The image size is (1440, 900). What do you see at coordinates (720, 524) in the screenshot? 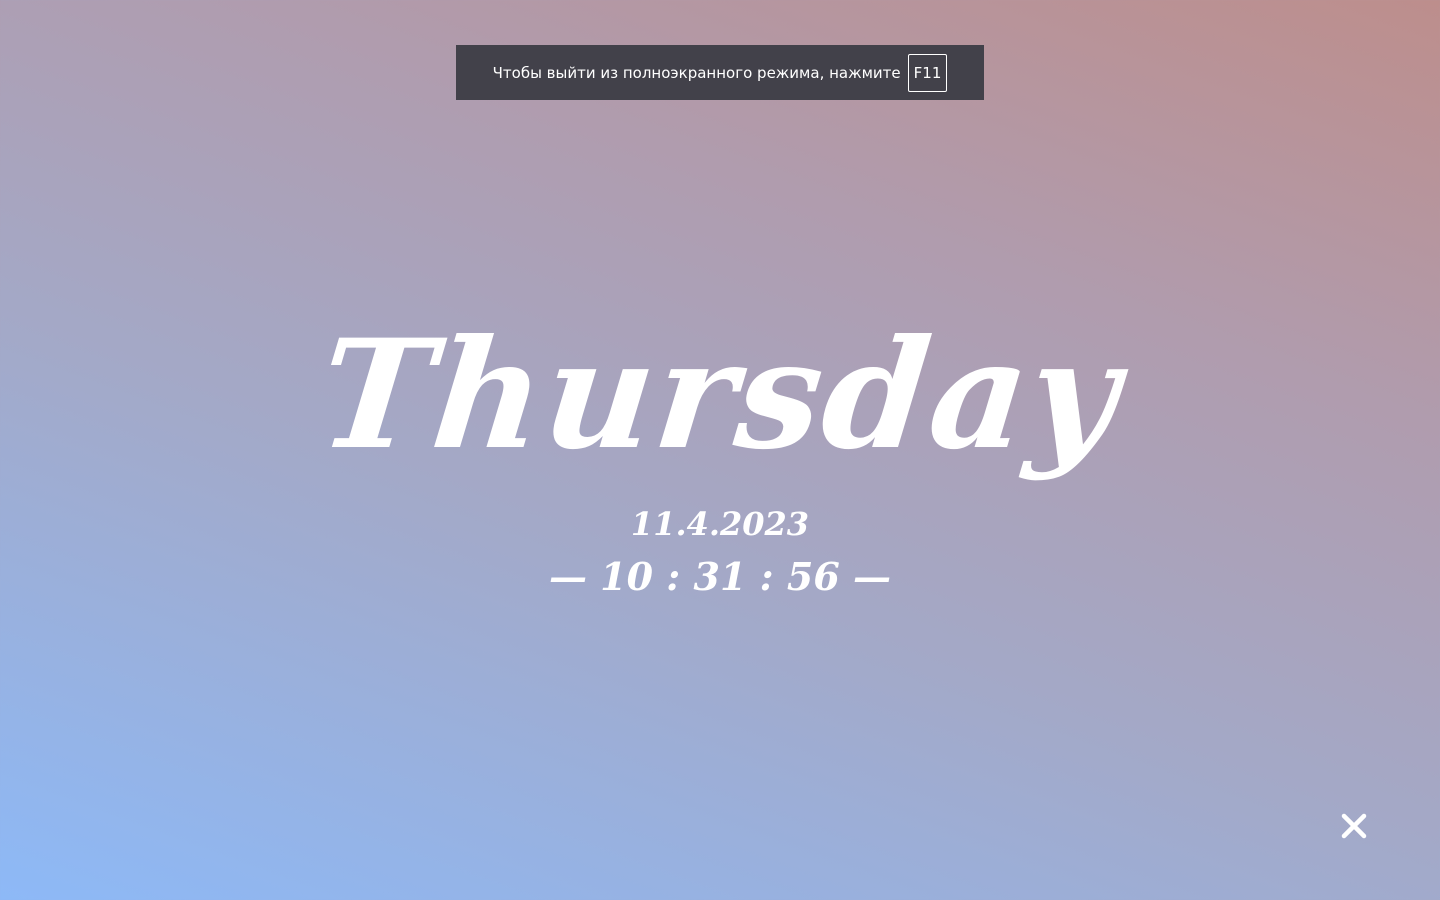
I see `date-label: 11.4.2023` at bounding box center [720, 524].